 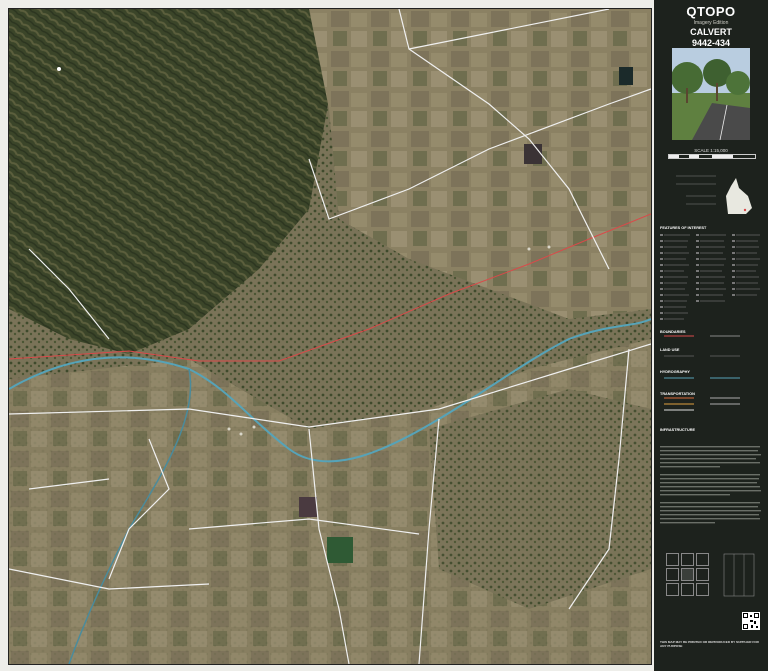 What do you see at coordinates (711, 43) in the screenshot?
I see `sheet-number: 9442-434` at bounding box center [711, 43].